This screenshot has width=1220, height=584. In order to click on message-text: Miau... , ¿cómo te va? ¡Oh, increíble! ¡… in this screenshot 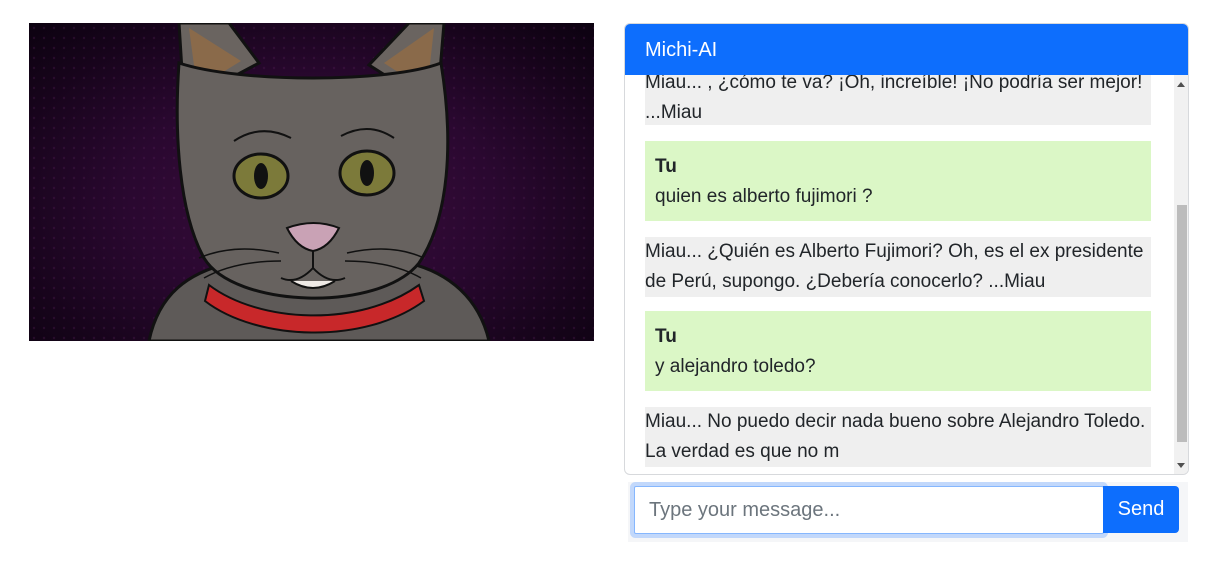, I will do `click(894, 99)`.